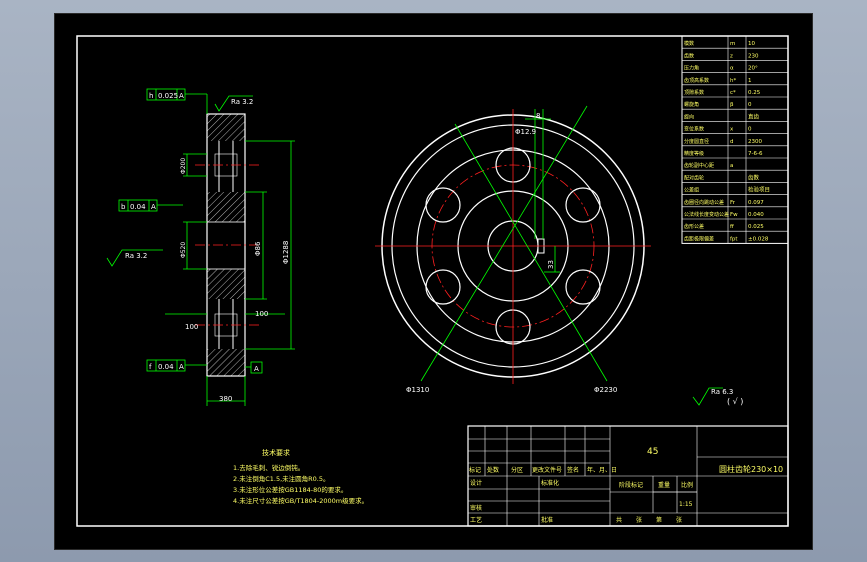  Describe the element at coordinates (476, 483) in the screenshot. I see `svg-text: 设计` at that location.